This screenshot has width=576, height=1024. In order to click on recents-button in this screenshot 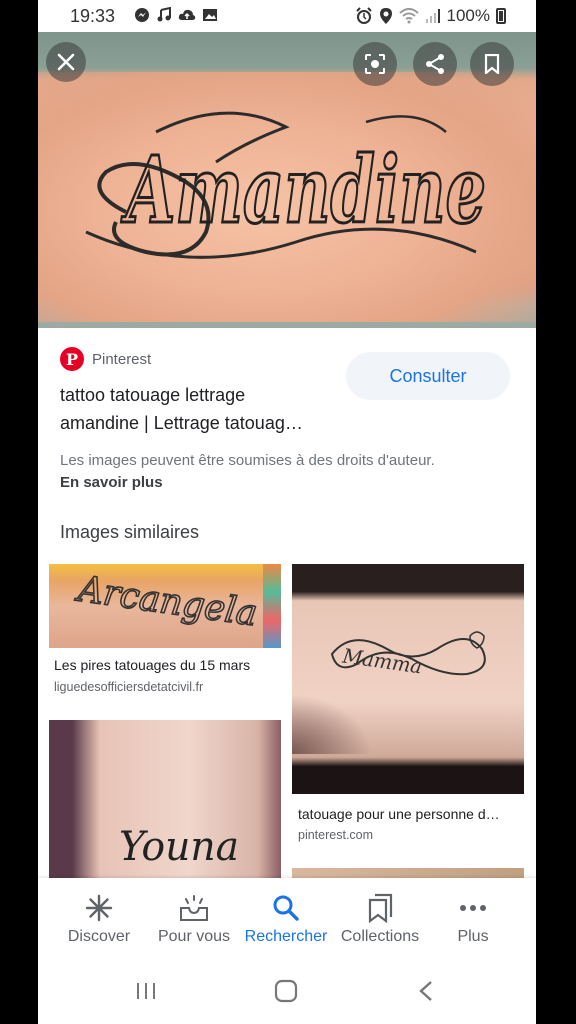, I will do `click(146, 991)`.